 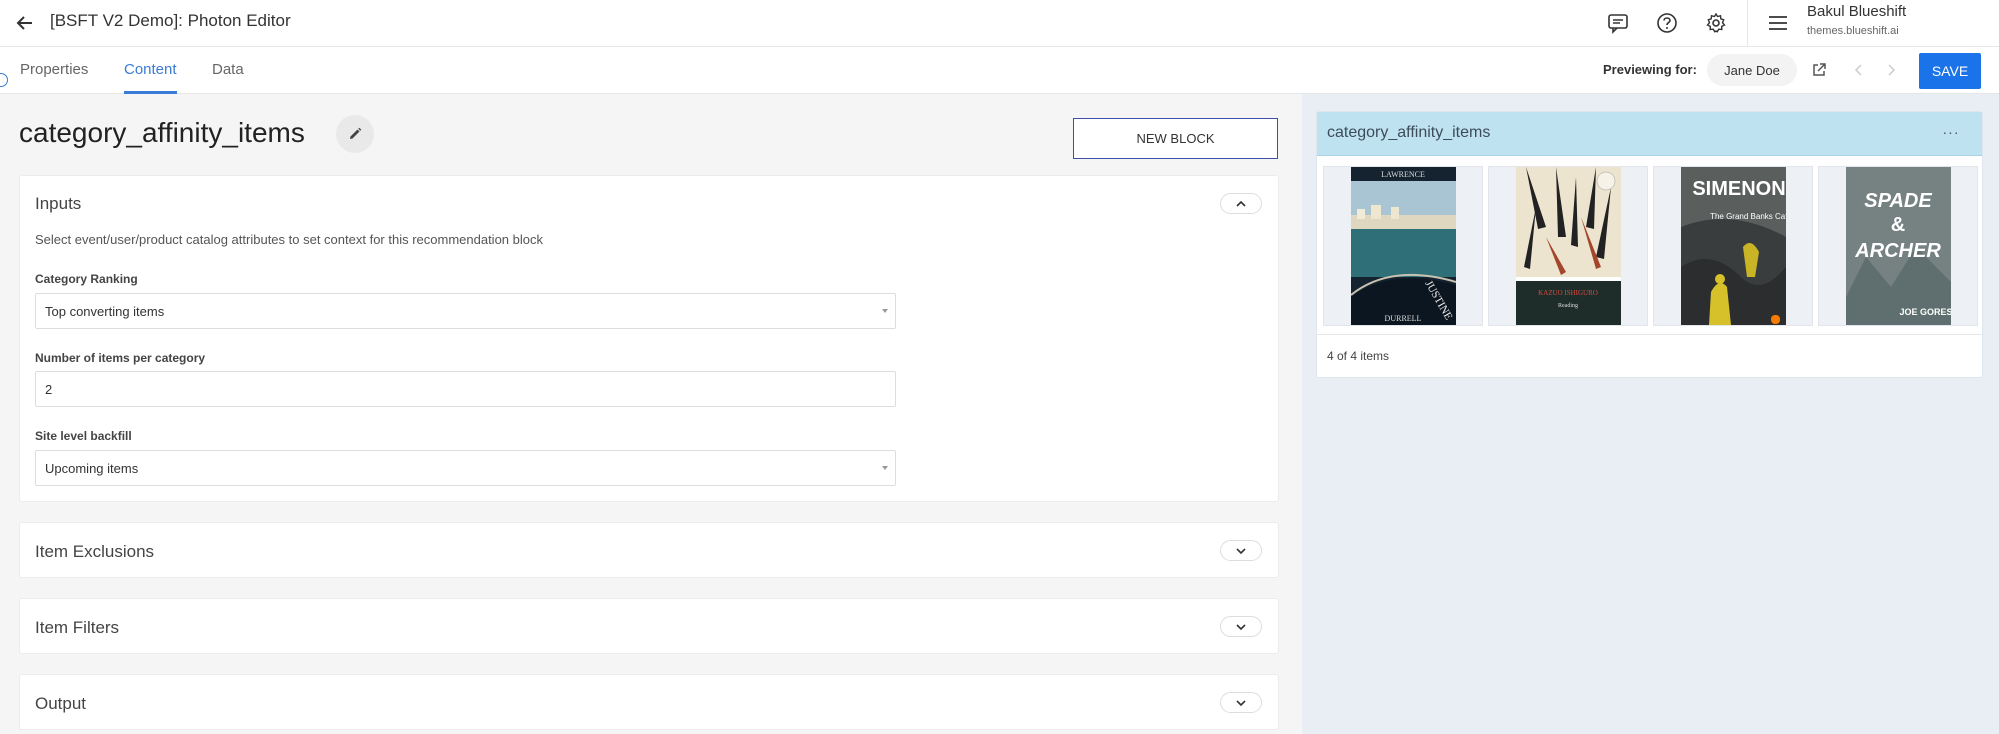 I want to click on book-cover-grand-banks-cafe: SIMENON The Grand Banks Café, so click(x=1733, y=246).